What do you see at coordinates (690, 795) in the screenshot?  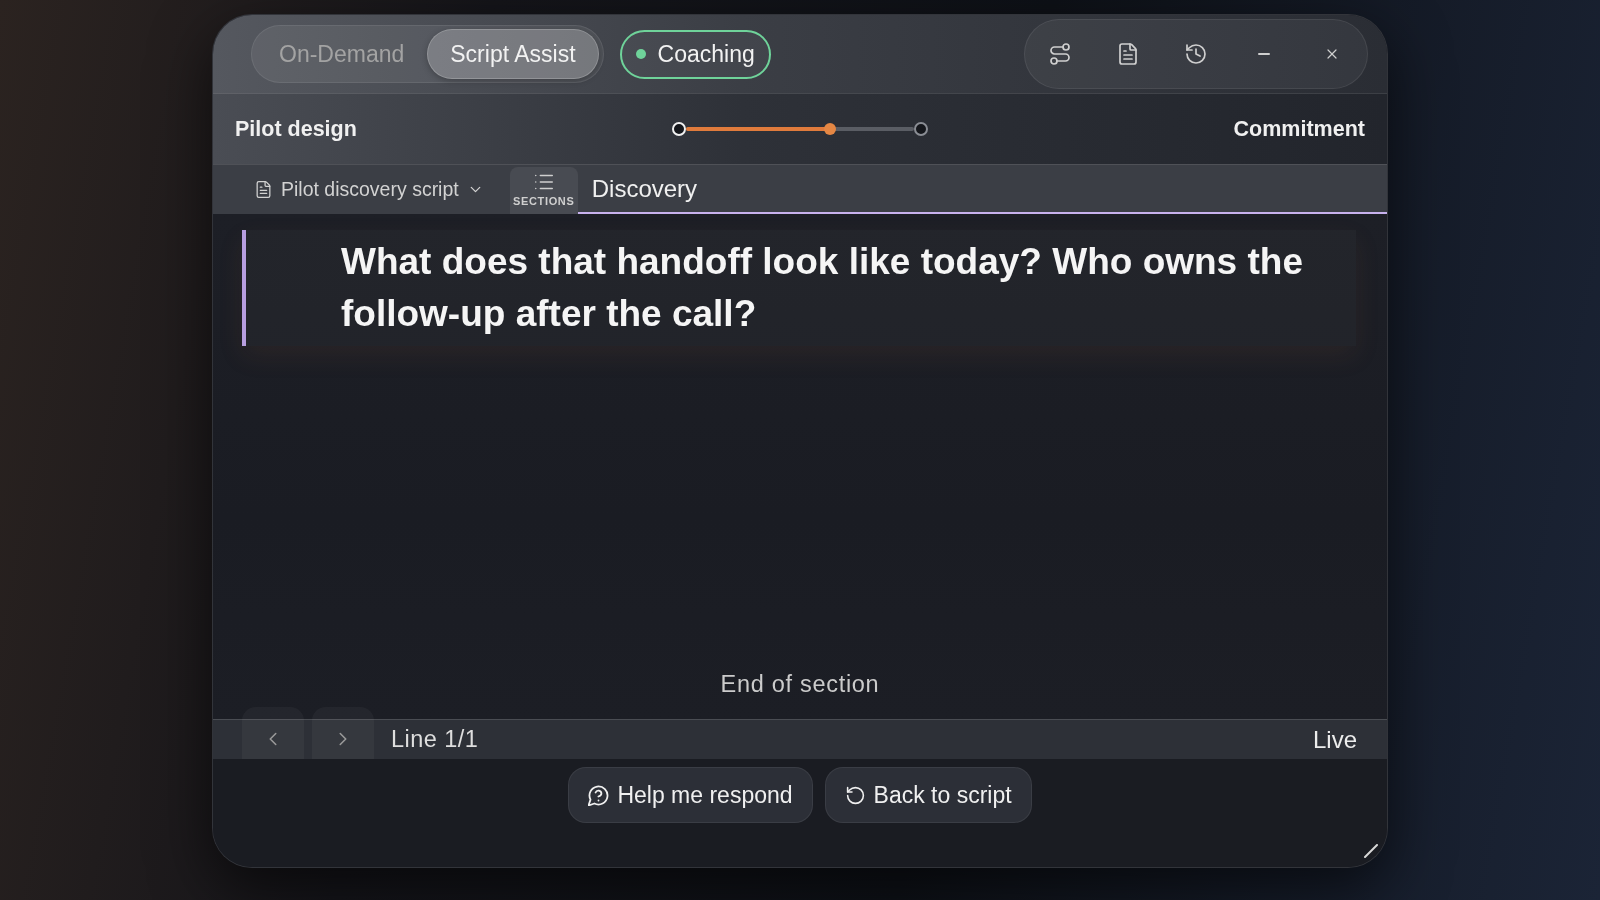 I see `action-button: Help me respond` at bounding box center [690, 795].